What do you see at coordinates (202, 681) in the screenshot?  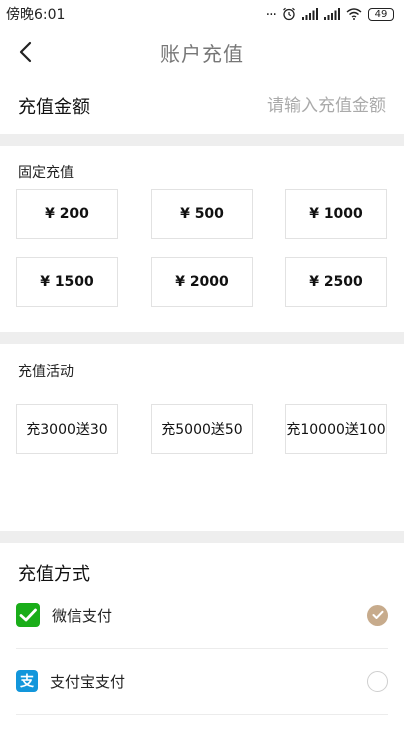 I see `payment-option-alipay: 支 支付宝支付` at bounding box center [202, 681].